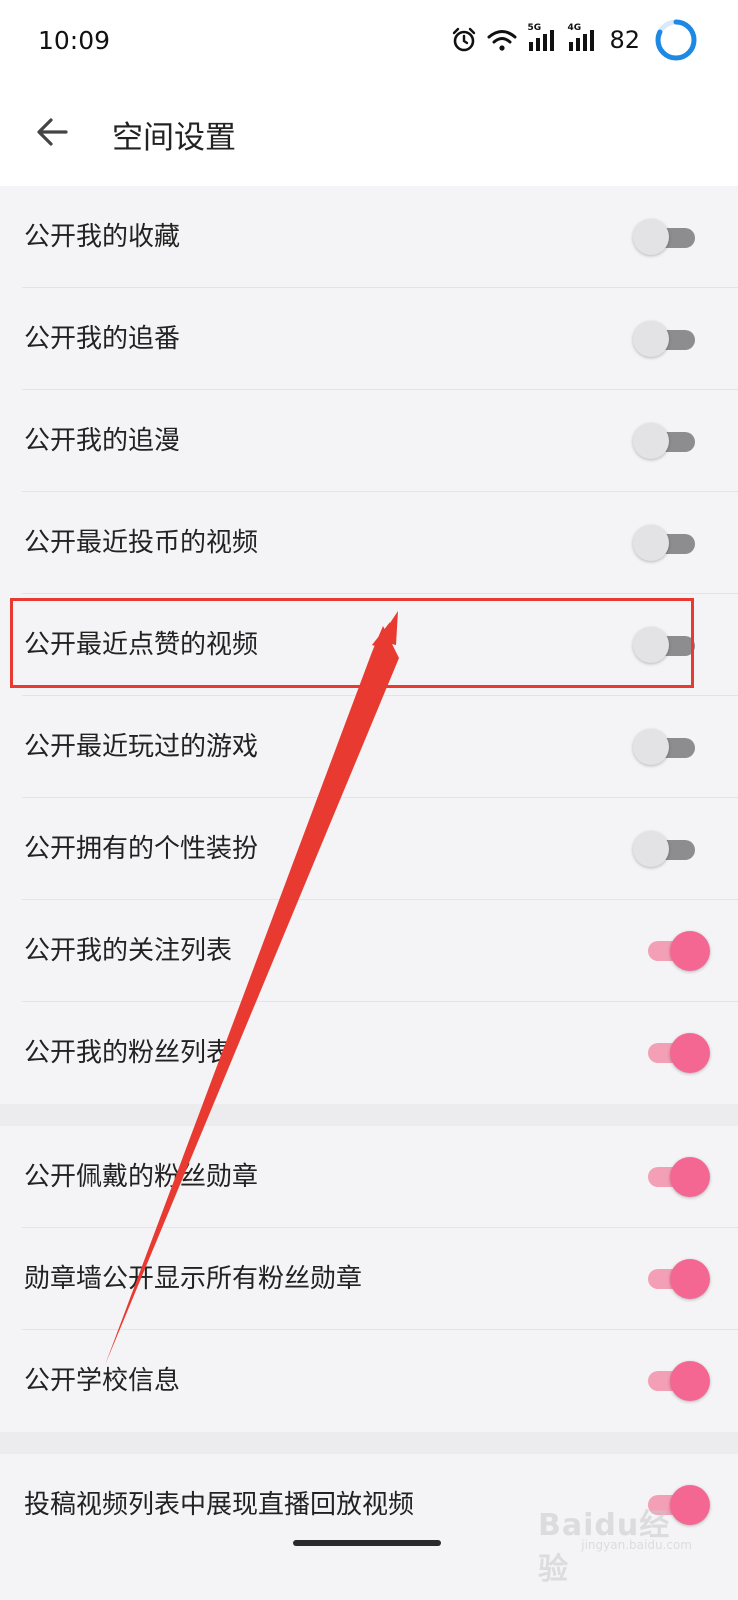  What do you see at coordinates (534, 28) in the screenshot?
I see `signal-5g-label: 5G` at bounding box center [534, 28].